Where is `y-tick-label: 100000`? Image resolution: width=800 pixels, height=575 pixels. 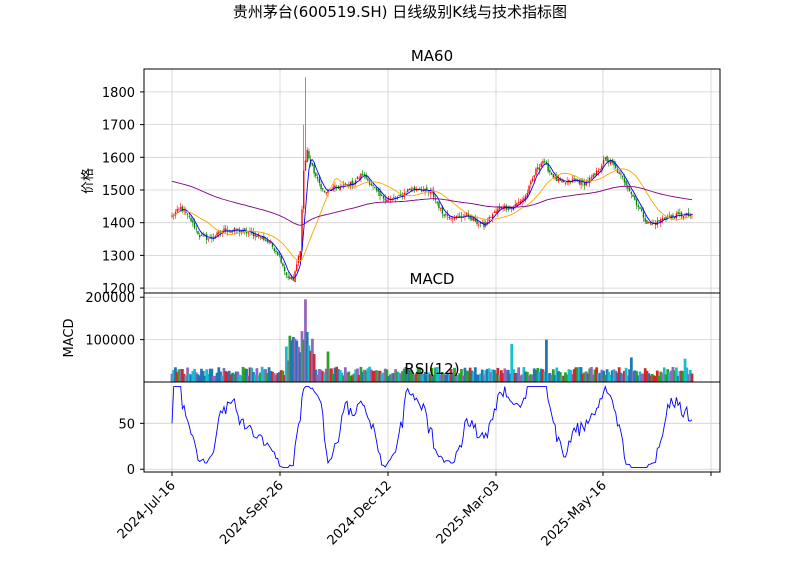
y-tick-label: 100000 is located at coordinates (110, 341).